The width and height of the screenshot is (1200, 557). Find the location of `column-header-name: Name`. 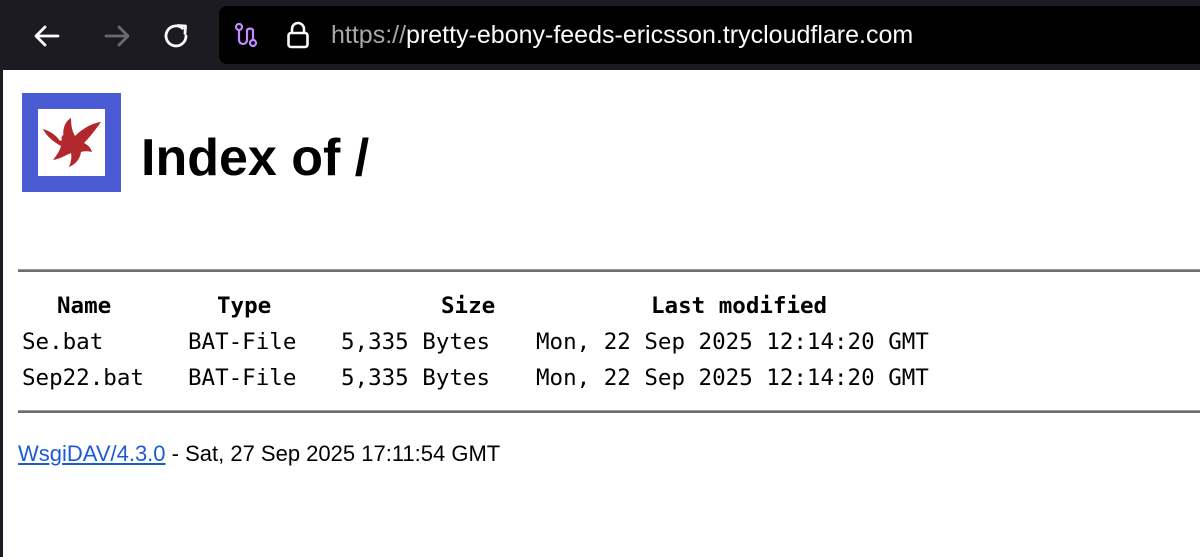

column-header-name: Name is located at coordinates (84, 306).